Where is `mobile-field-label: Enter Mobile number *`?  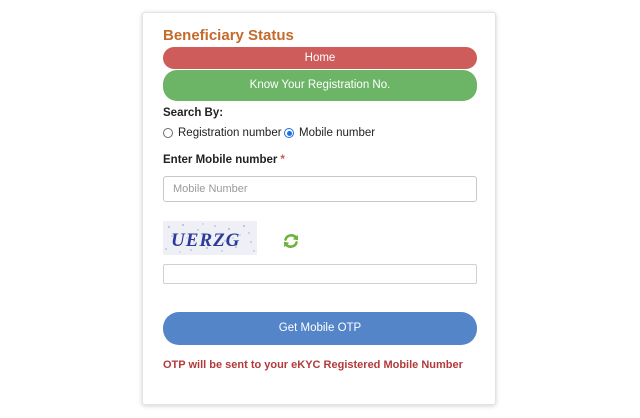 mobile-field-label: Enter Mobile number * is located at coordinates (224, 160).